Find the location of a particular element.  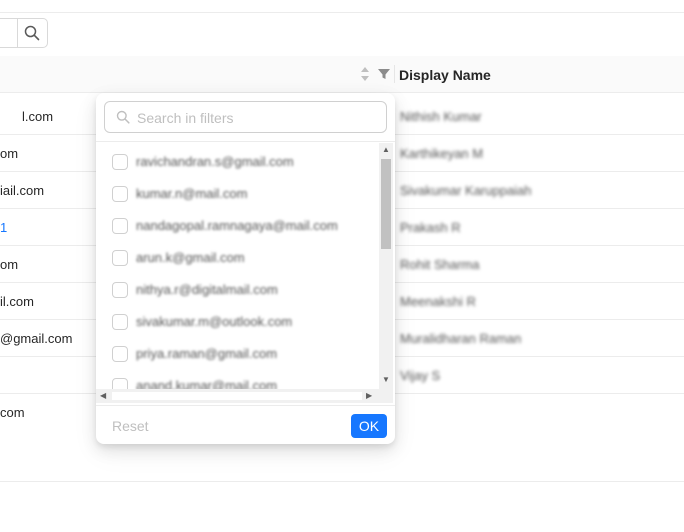

search-divider is located at coordinates (17, 33).